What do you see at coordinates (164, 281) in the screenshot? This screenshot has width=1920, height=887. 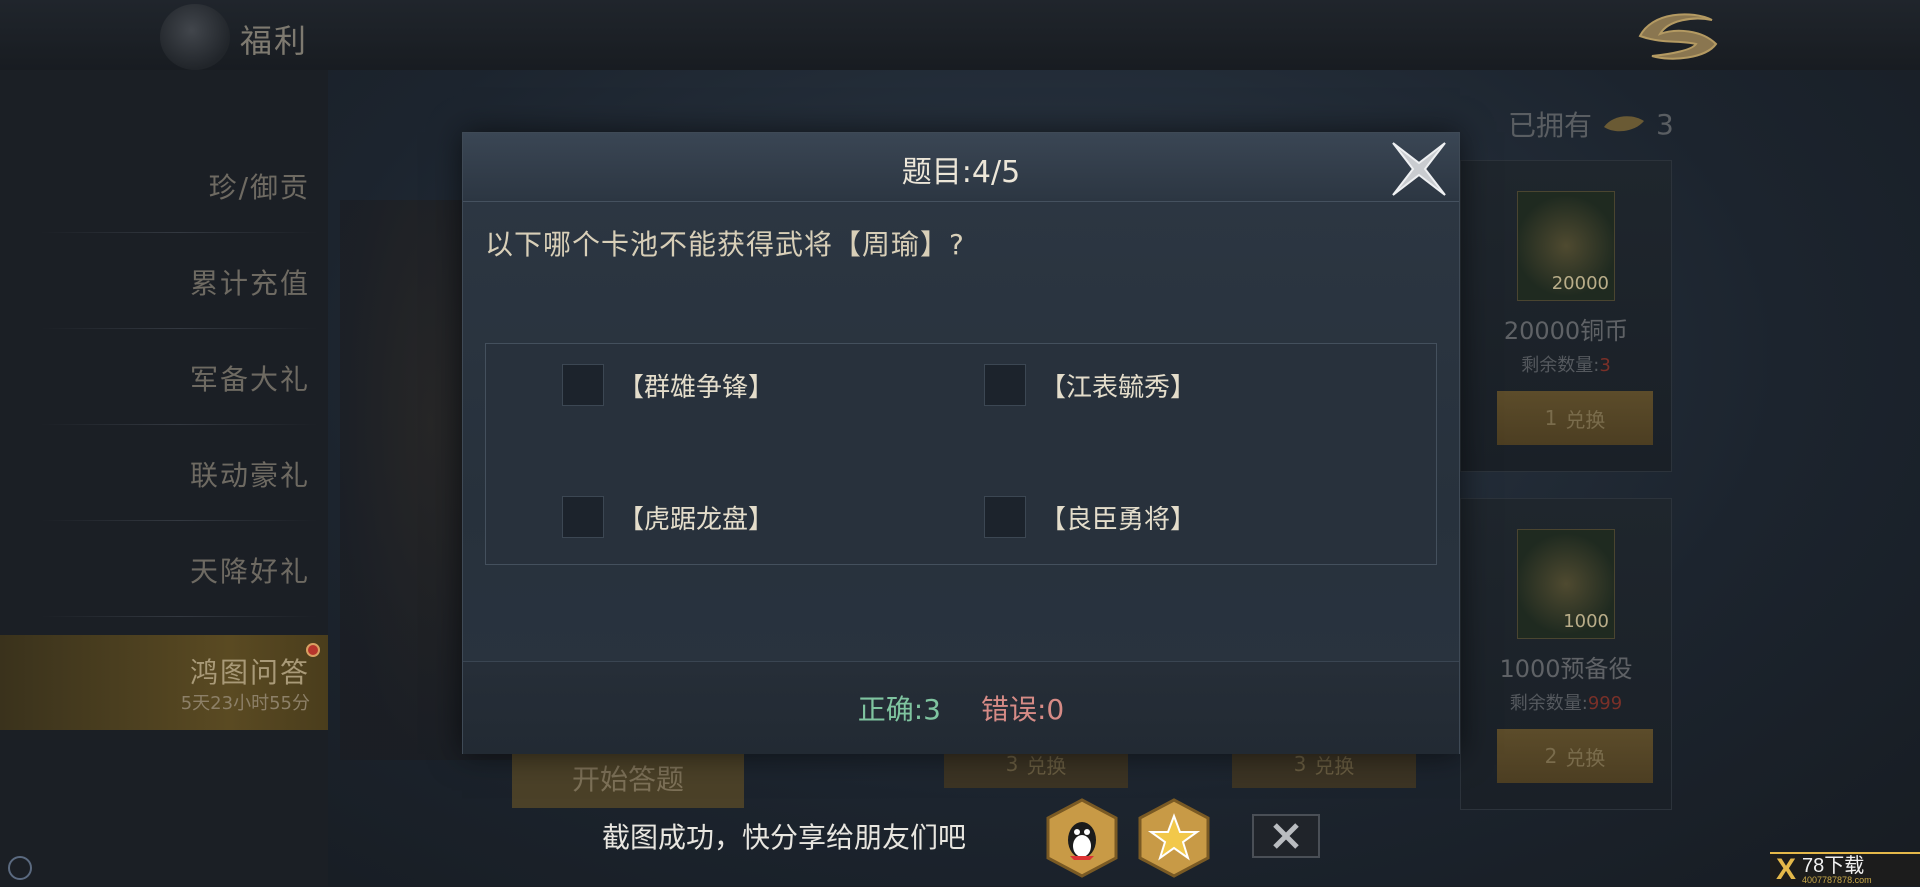 I see `sidebar-item-cumulative-recharge: 累计充值` at bounding box center [164, 281].